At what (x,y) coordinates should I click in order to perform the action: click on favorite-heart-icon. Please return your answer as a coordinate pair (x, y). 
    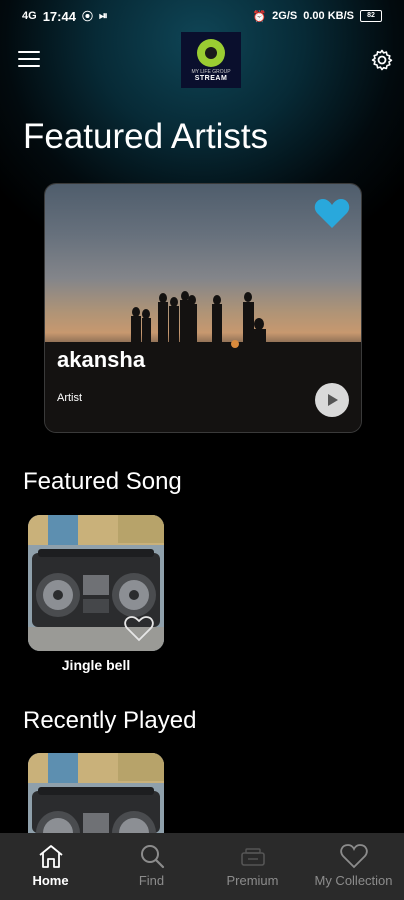
    Looking at the image, I should click on (332, 214).